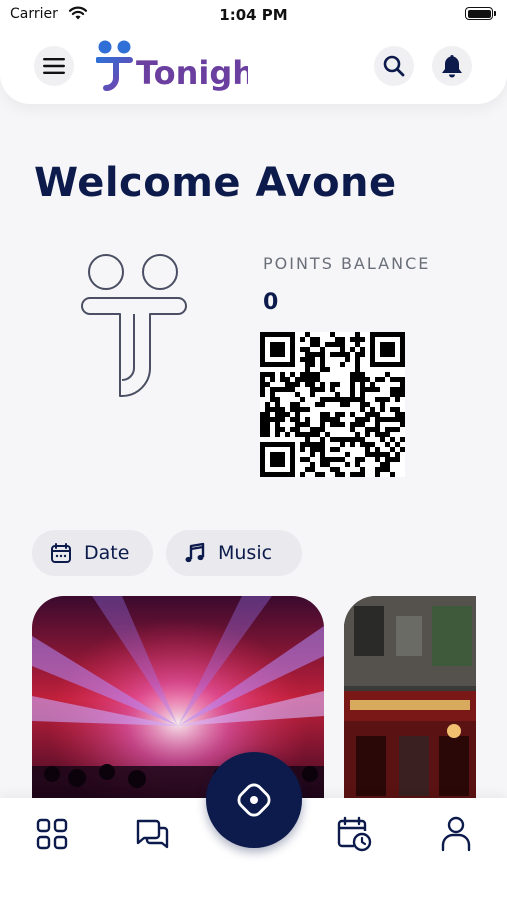 This screenshot has width=507, height=900. What do you see at coordinates (245, 553) in the screenshot?
I see `music-filter-label: Music` at bounding box center [245, 553].